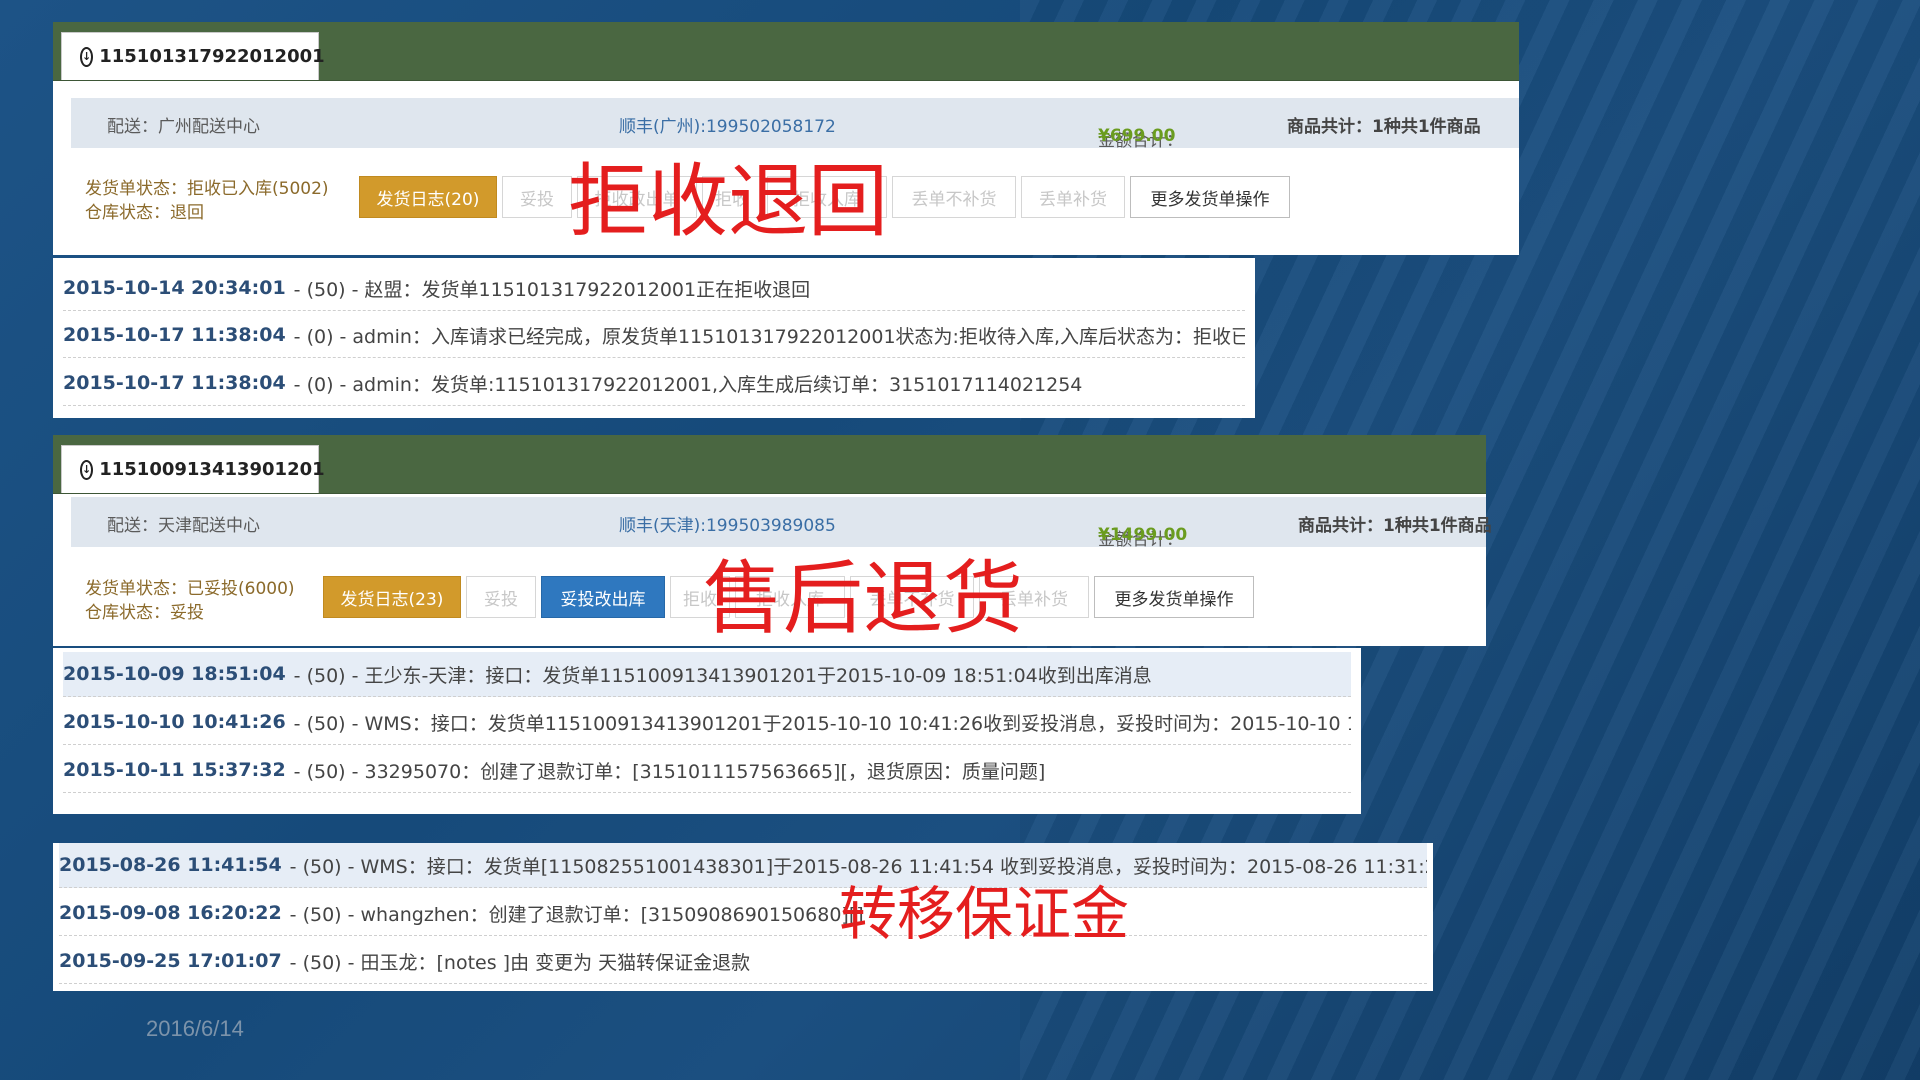 This screenshot has width=1920, height=1080. I want to click on slide-date: 2016/6/14, so click(195, 1028).